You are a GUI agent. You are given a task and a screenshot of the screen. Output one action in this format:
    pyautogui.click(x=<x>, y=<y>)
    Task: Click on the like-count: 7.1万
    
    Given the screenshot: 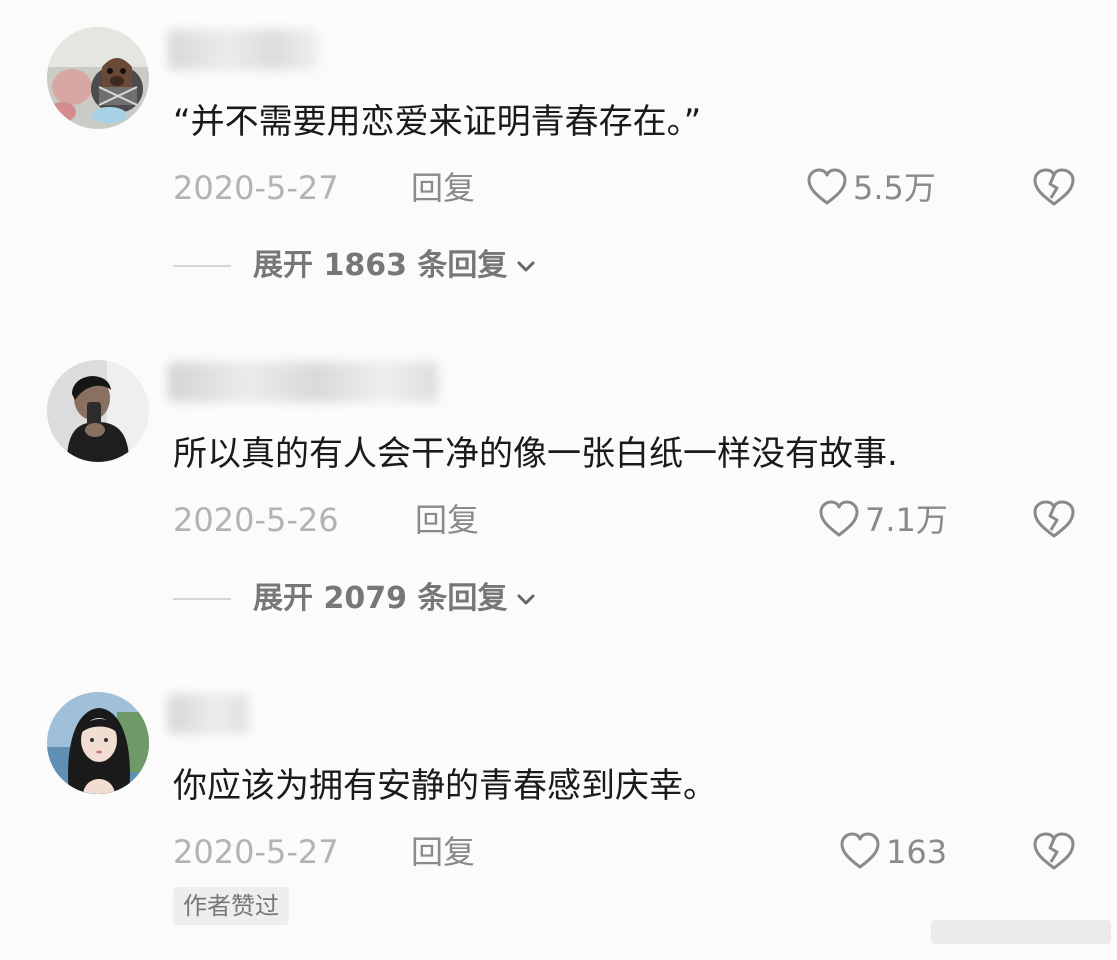 What is the action you would take?
    pyautogui.click(x=906, y=520)
    